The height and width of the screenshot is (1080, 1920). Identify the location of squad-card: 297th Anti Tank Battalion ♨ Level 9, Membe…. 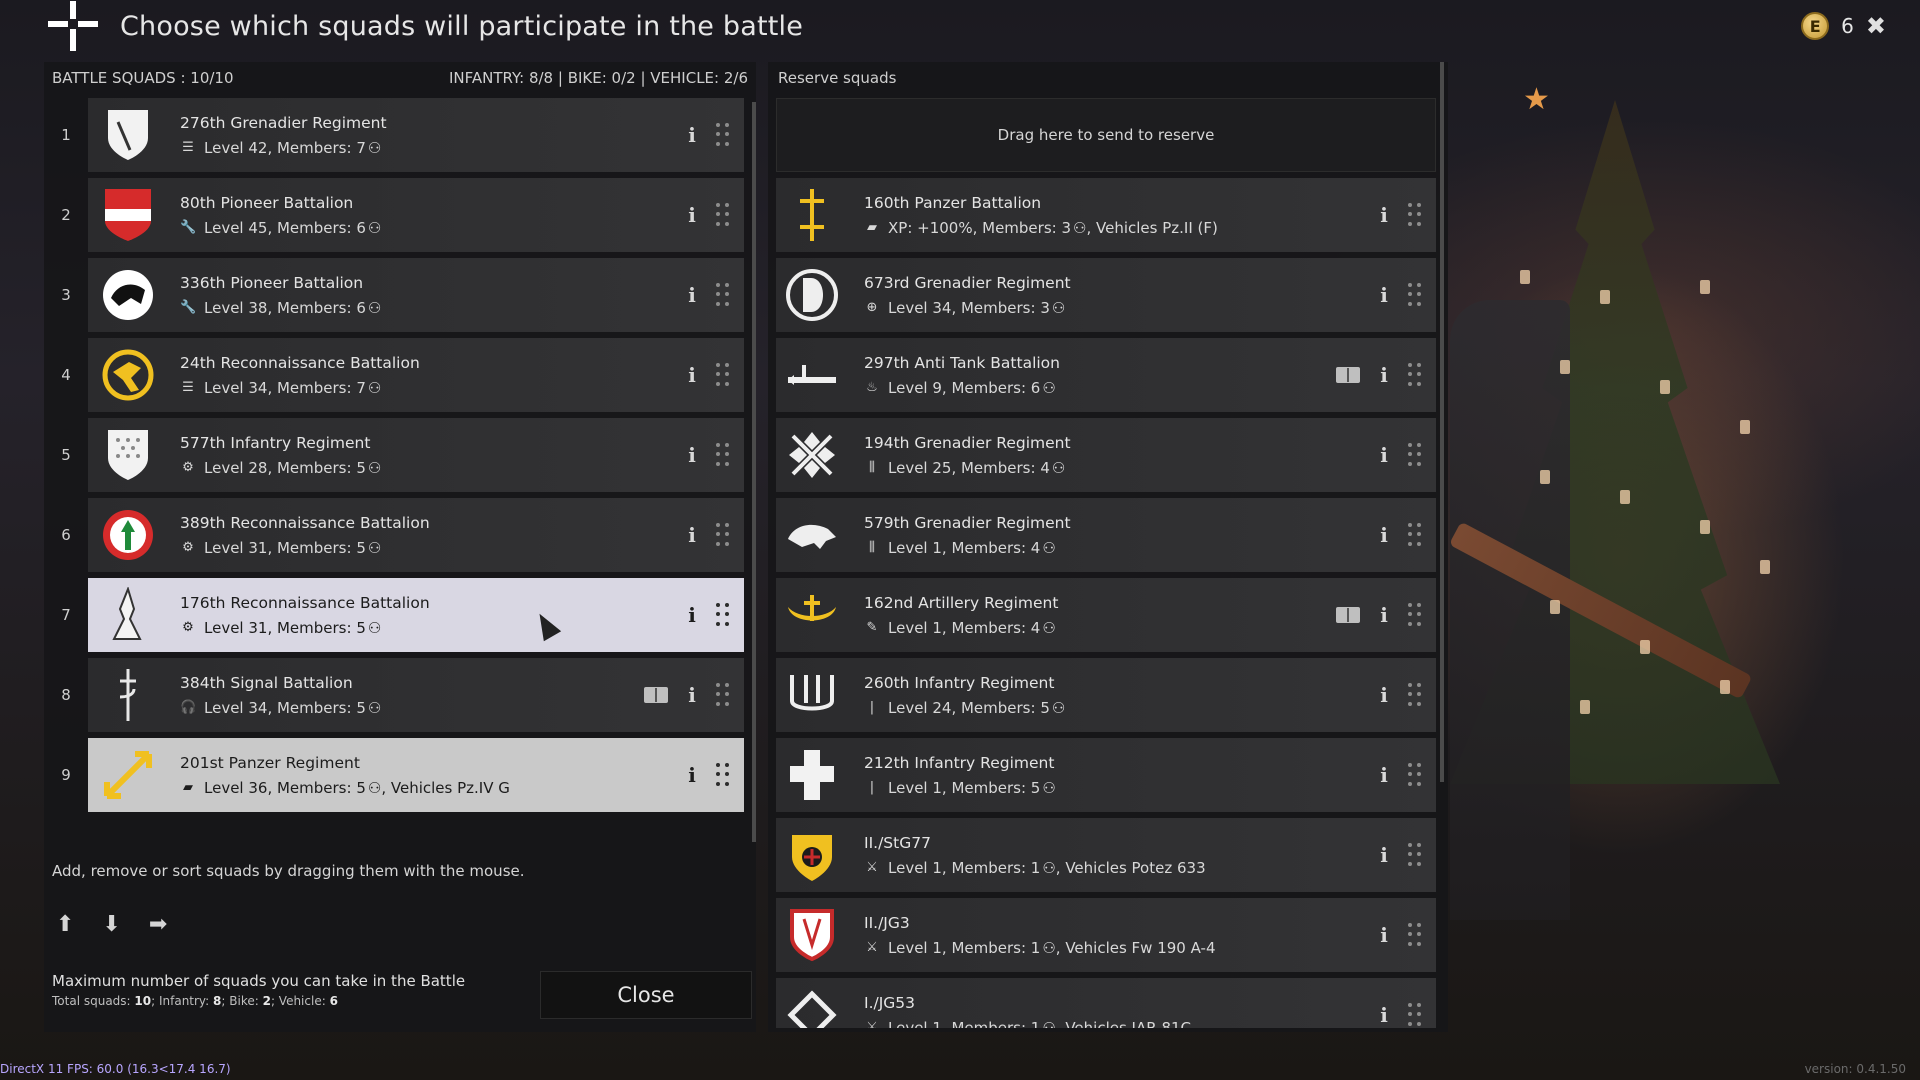
(1106, 375).